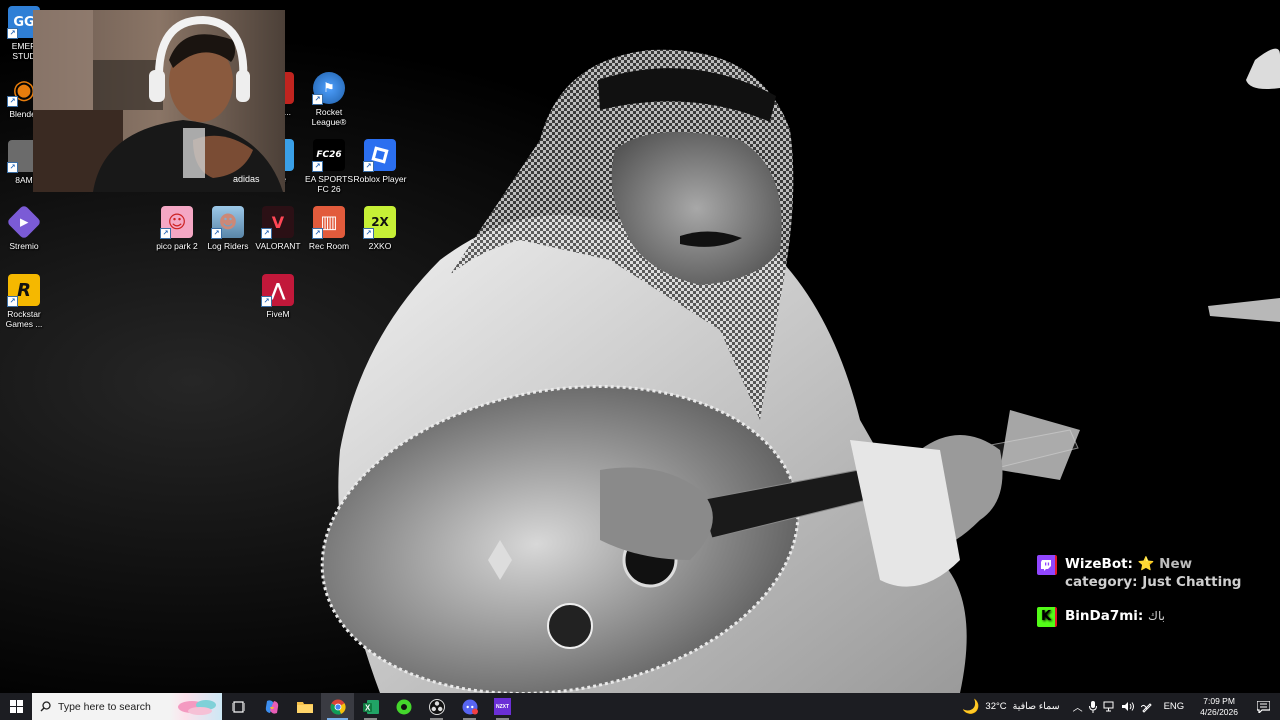 Image resolution: width=1280 pixels, height=720 pixels. I want to click on desktop-icon-label: 2XKO, so click(380, 246).